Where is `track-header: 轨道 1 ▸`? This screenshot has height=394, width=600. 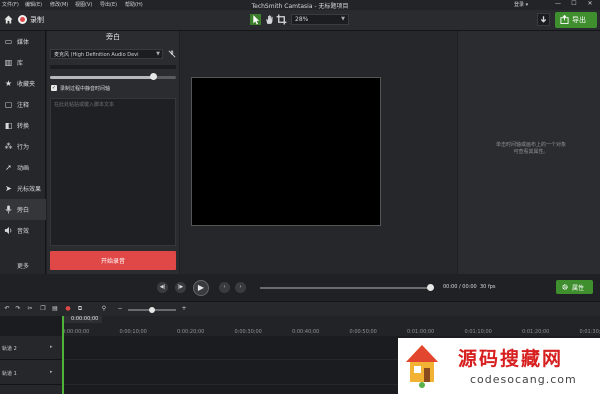 track-header: 轨道 1 ▸ is located at coordinates (31, 373).